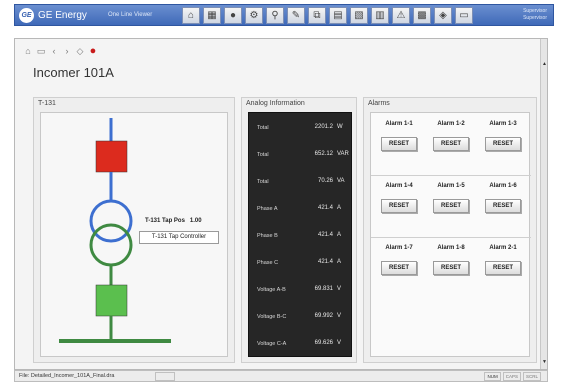  What do you see at coordinates (464, 15) in the screenshot?
I see `monitor-icon: ▭` at bounding box center [464, 15].